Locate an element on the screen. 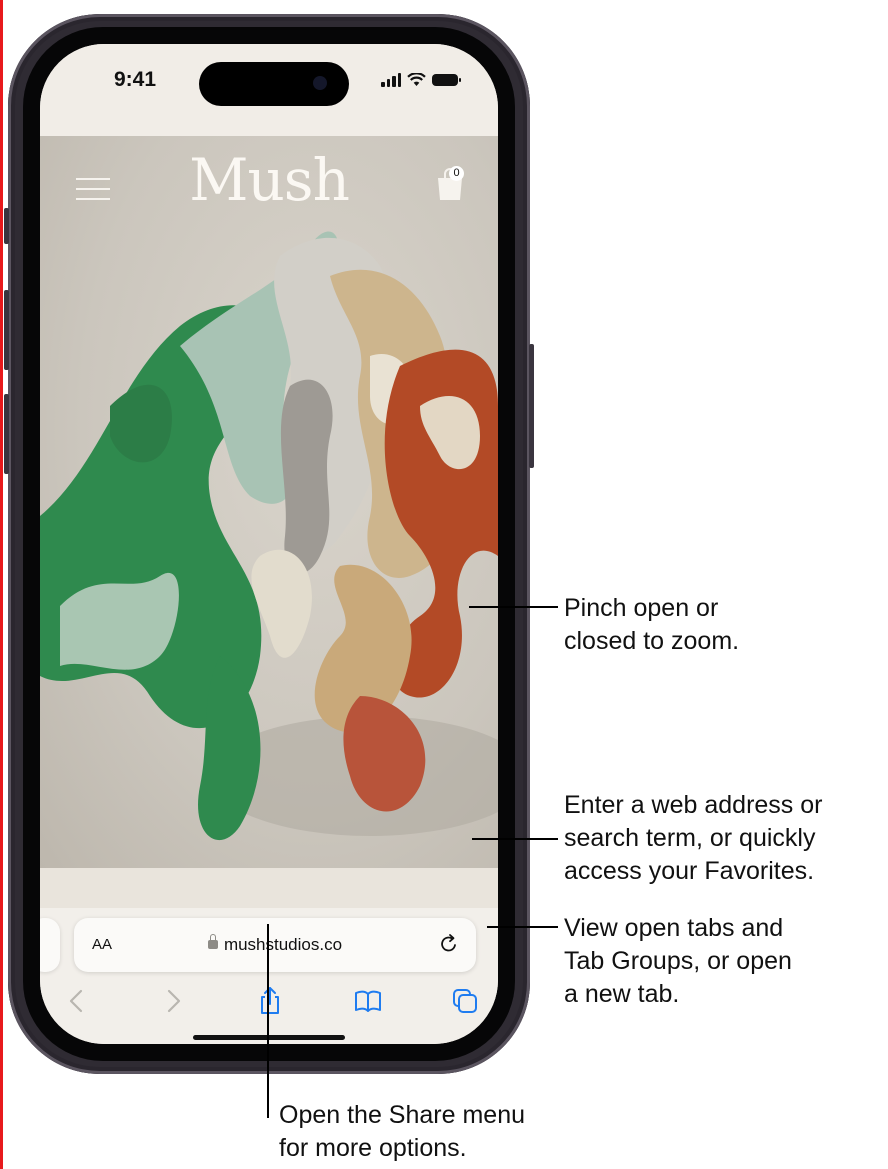 The image size is (888, 1169). tabs-icon is located at coordinates (465, 1001).